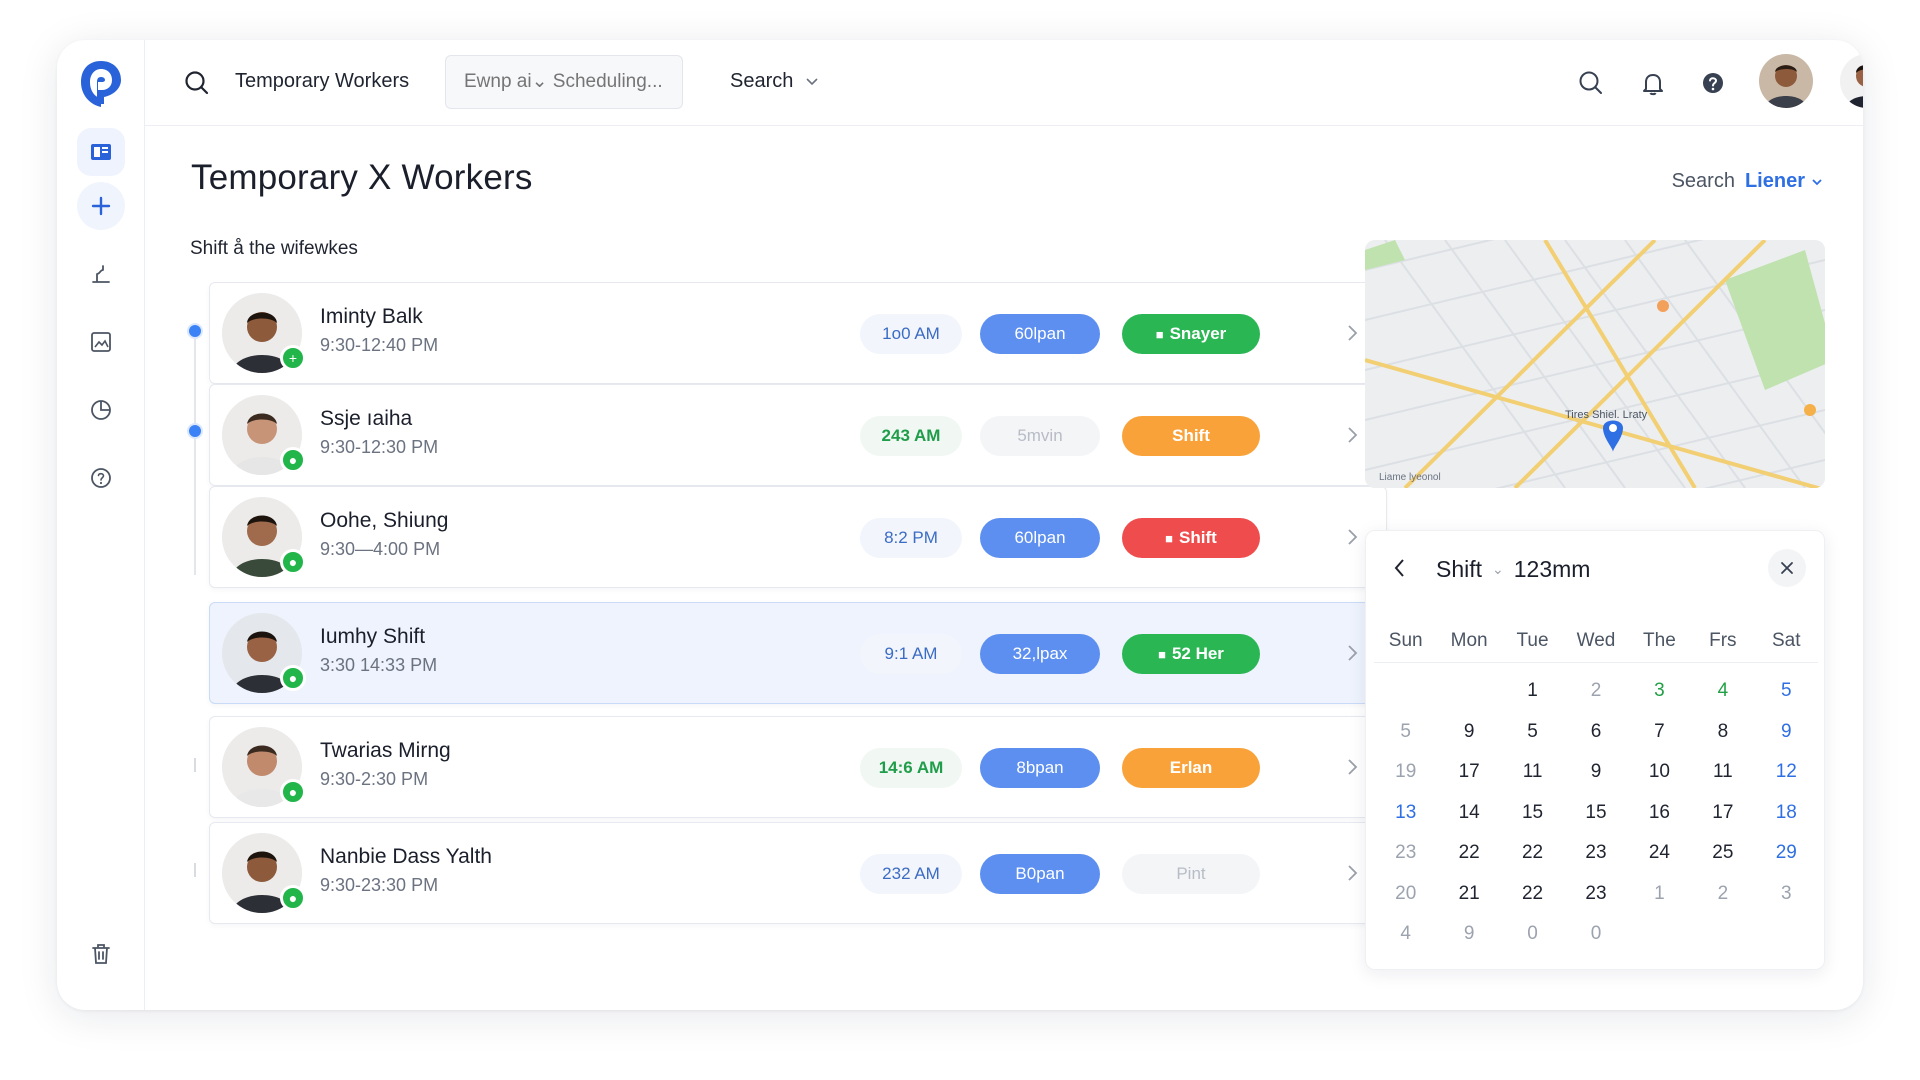 The width and height of the screenshot is (1920, 1080). Describe the element at coordinates (1722, 853) in the screenshot. I see `calendar-day: 25` at that location.